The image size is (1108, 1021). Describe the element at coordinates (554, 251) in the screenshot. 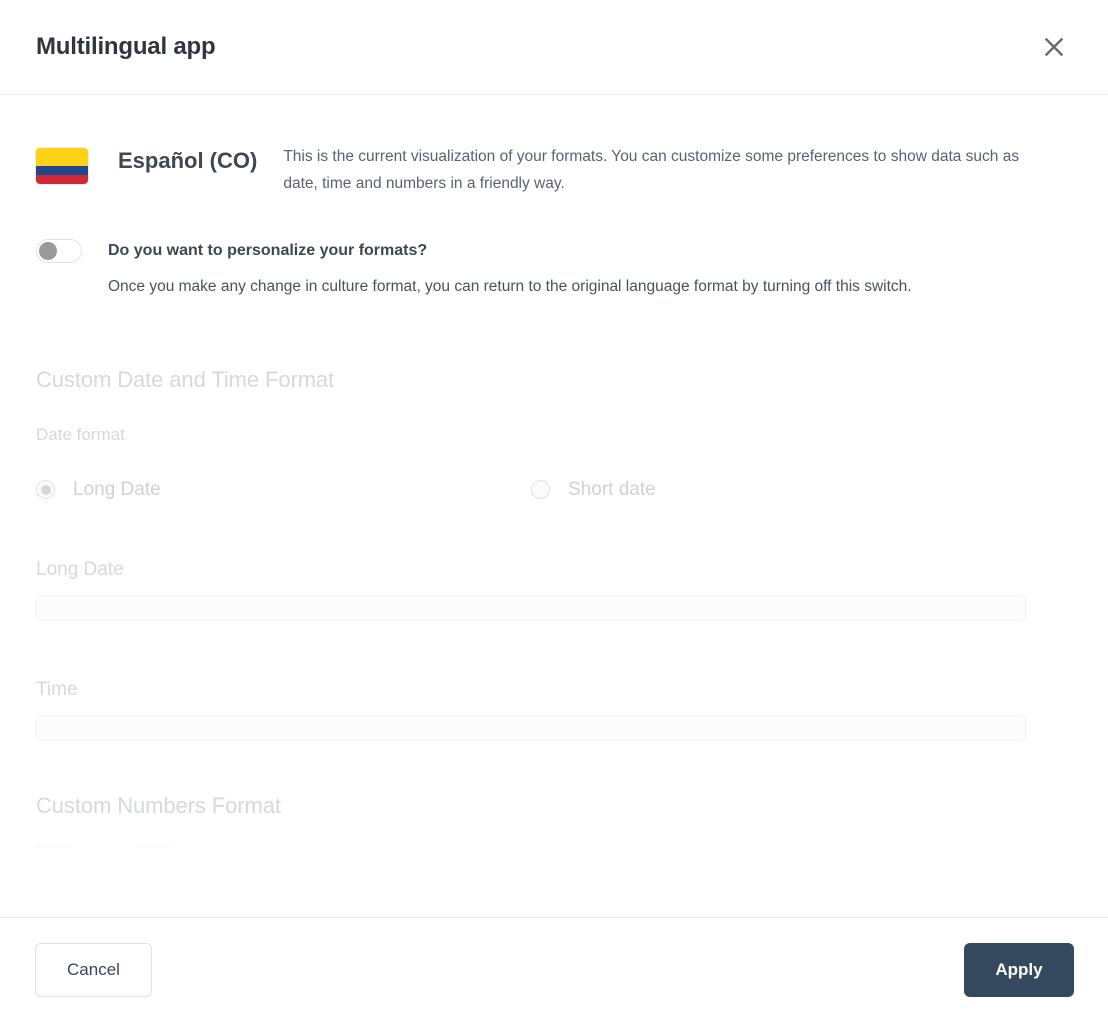

I see `personalize-toggle-row: Do you want to personalize your formats?` at that location.